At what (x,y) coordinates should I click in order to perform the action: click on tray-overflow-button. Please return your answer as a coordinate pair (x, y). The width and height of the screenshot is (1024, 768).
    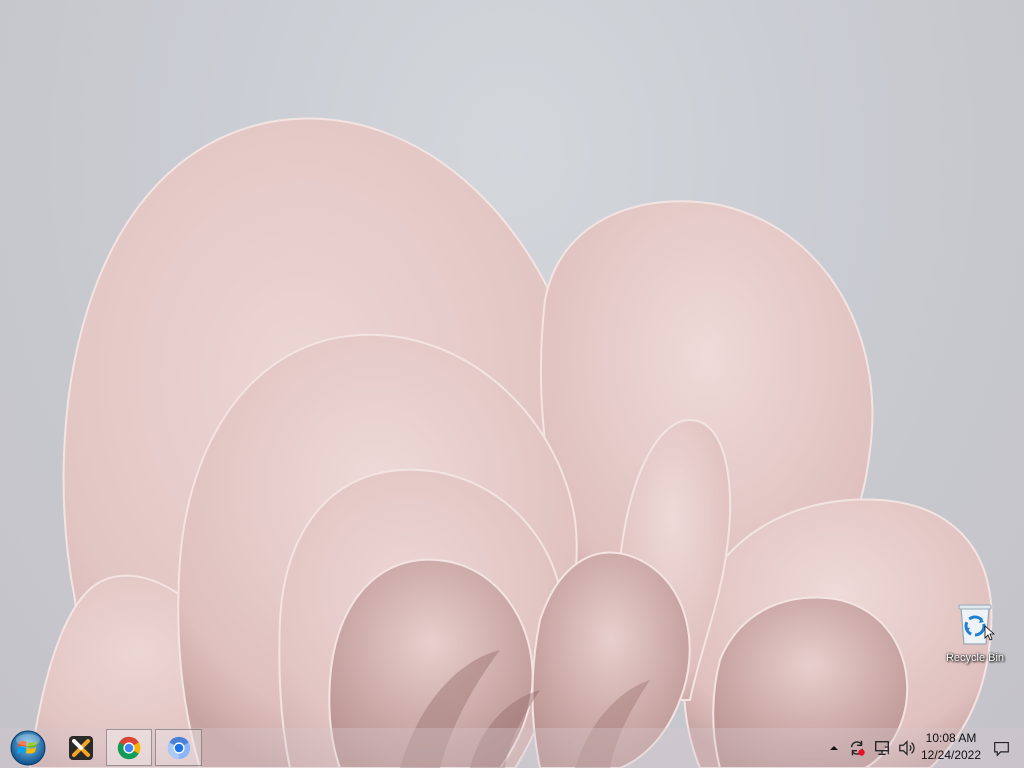
    Looking at the image, I should click on (834, 748).